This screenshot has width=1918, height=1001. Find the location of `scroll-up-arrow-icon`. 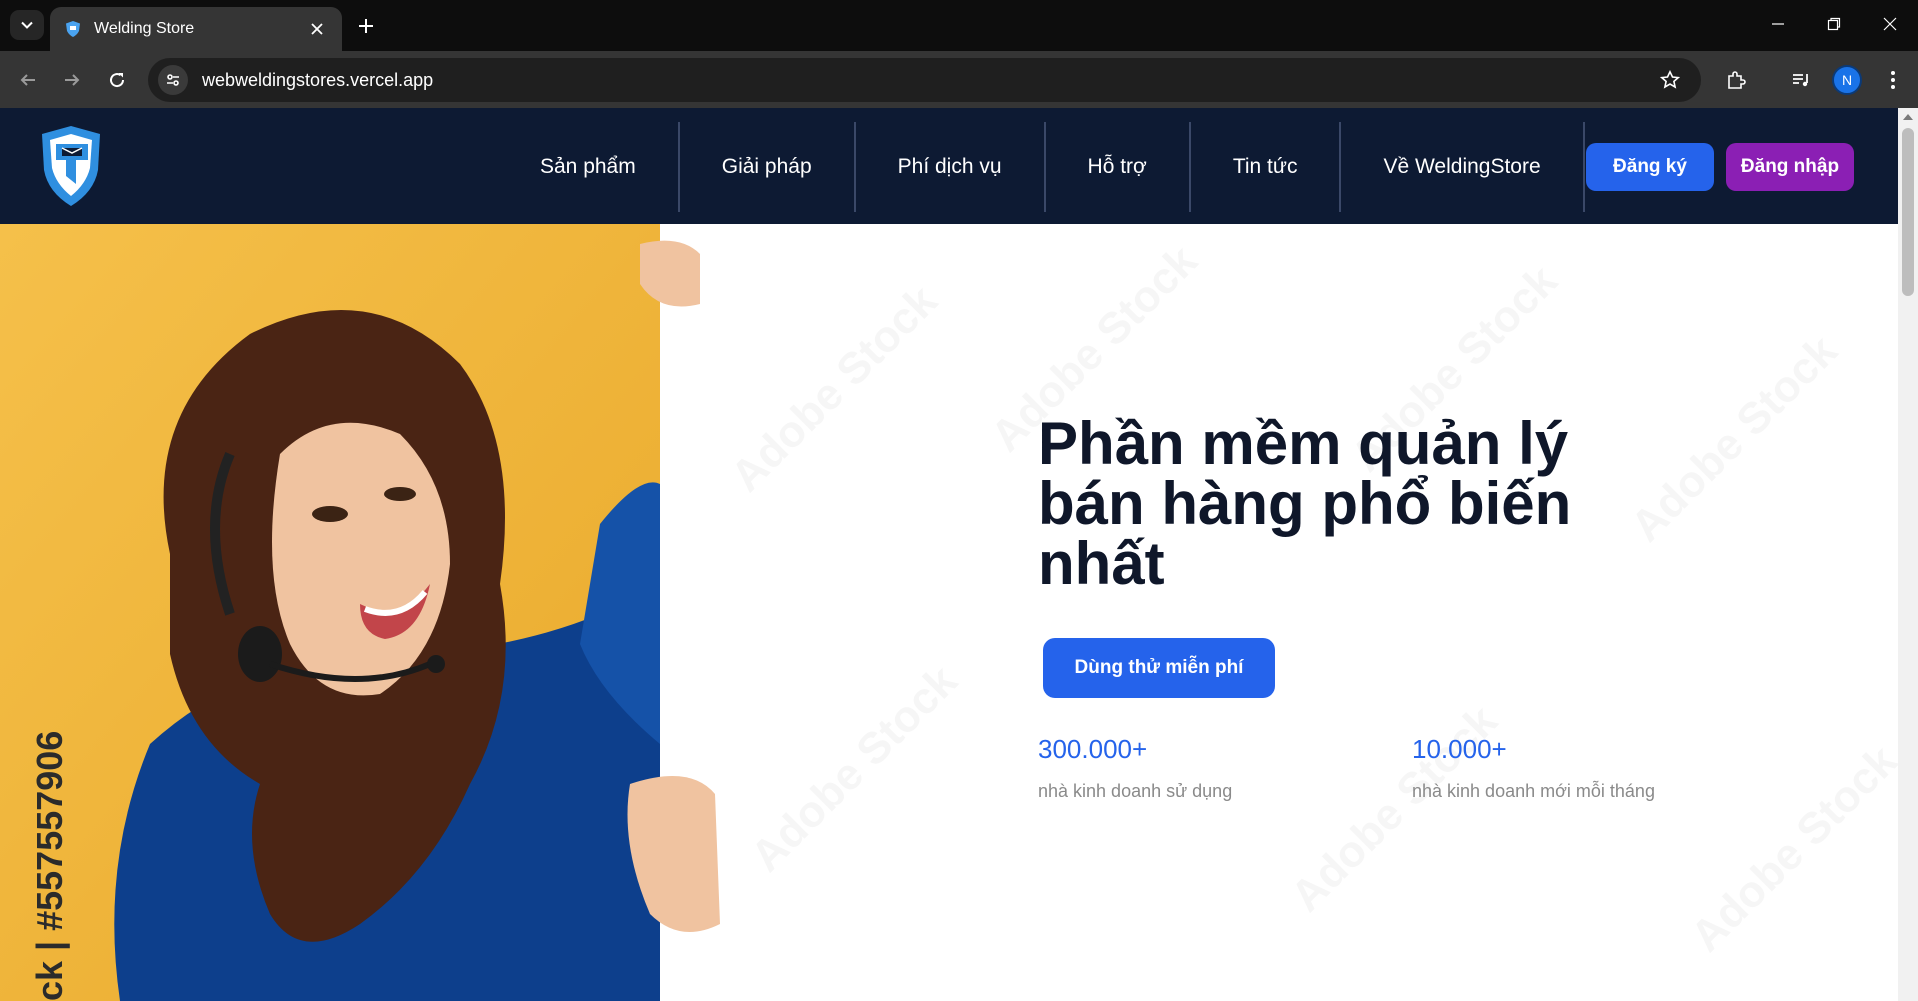

scroll-up-arrow-icon is located at coordinates (1908, 117).